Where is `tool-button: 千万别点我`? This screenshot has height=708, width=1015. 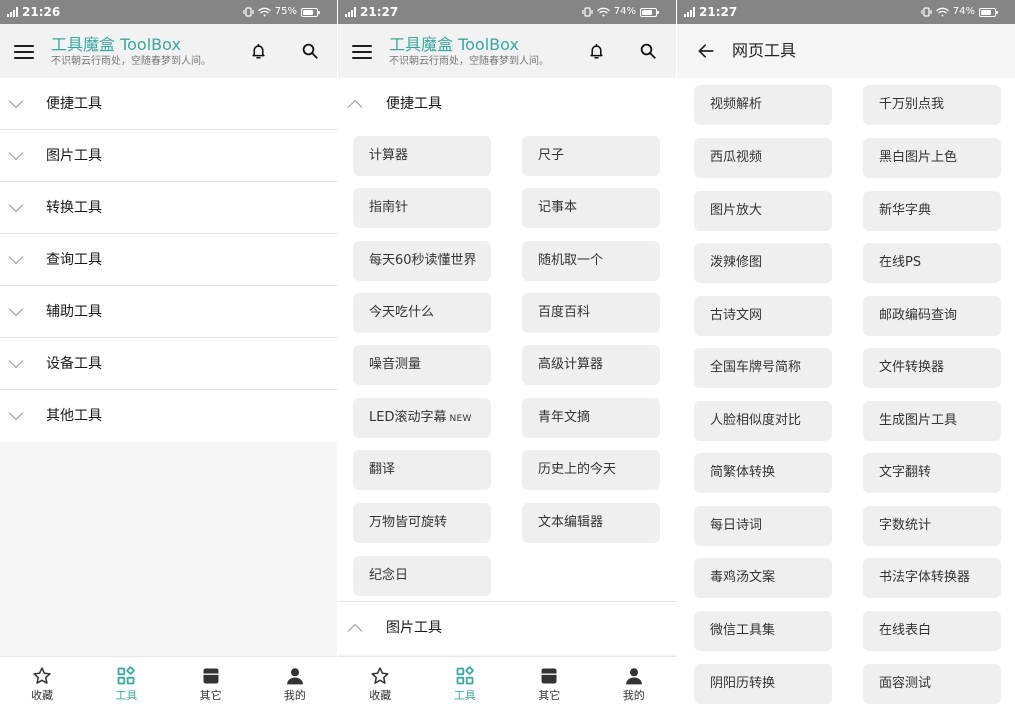
tool-button: 千万别点我 is located at coordinates (932, 105).